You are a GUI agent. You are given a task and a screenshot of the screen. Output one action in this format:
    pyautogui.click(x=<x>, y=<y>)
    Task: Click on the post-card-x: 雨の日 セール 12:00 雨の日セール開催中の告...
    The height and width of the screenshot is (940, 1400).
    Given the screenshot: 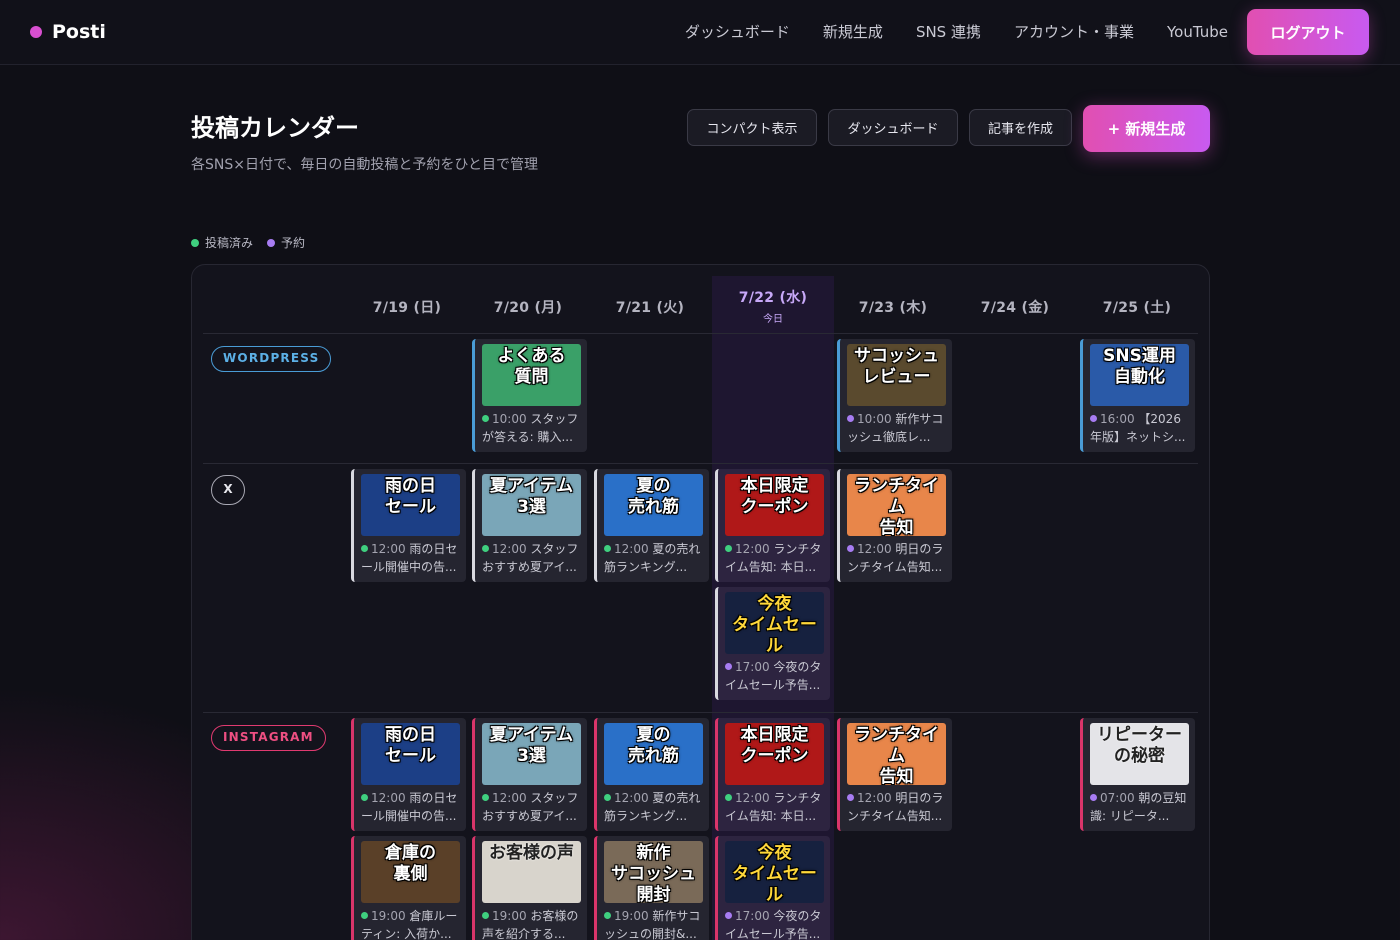 What is the action you would take?
    pyautogui.click(x=408, y=525)
    